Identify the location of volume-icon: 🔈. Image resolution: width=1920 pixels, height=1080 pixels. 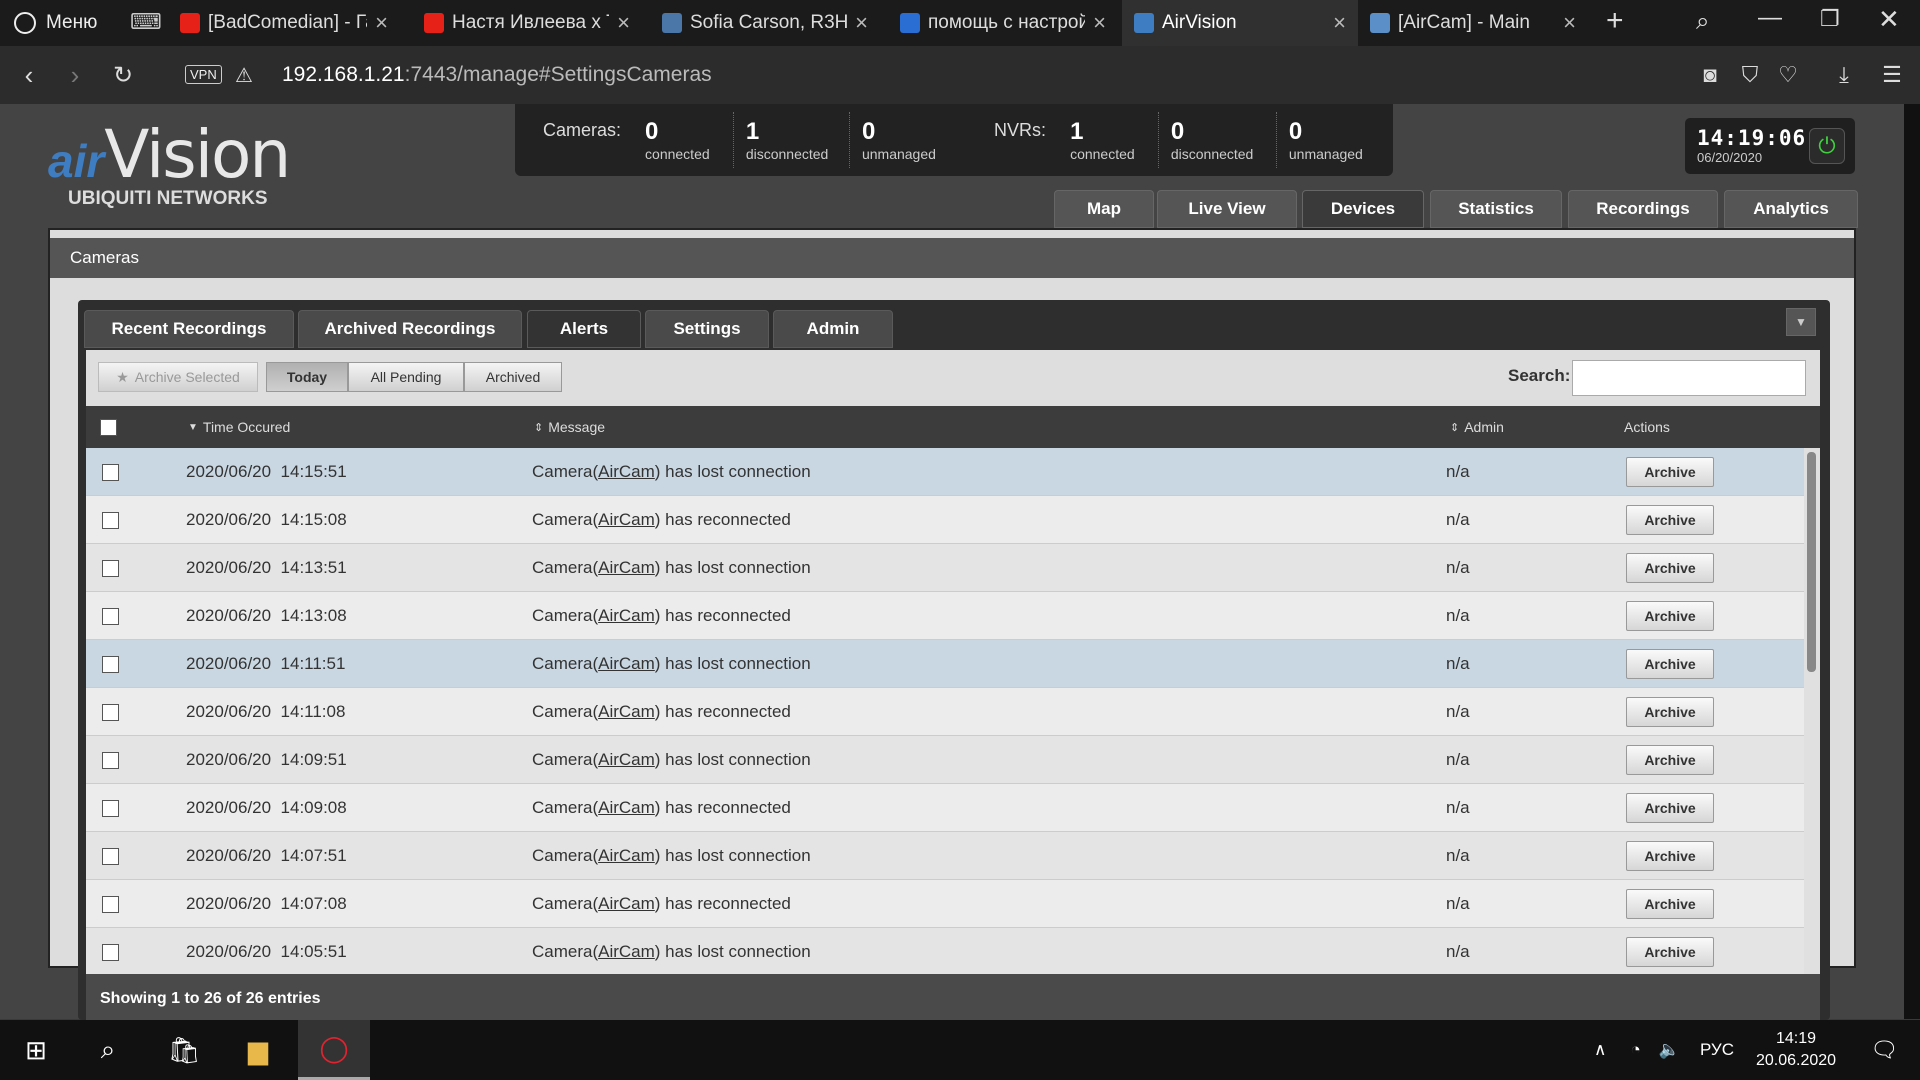
(1669, 1050).